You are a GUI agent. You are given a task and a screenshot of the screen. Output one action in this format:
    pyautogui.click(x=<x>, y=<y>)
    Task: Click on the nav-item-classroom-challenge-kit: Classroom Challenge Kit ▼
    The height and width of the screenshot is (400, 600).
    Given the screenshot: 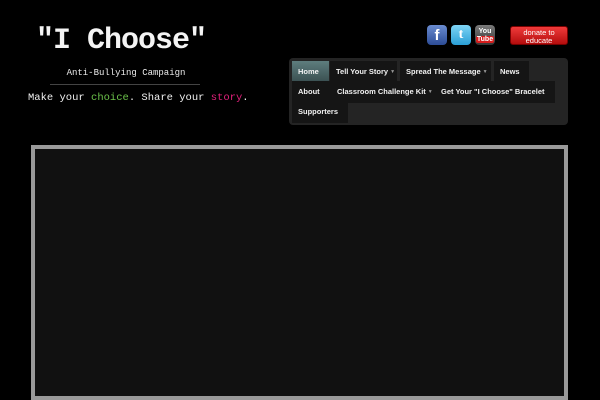 What is the action you would take?
    pyautogui.click(x=383, y=92)
    